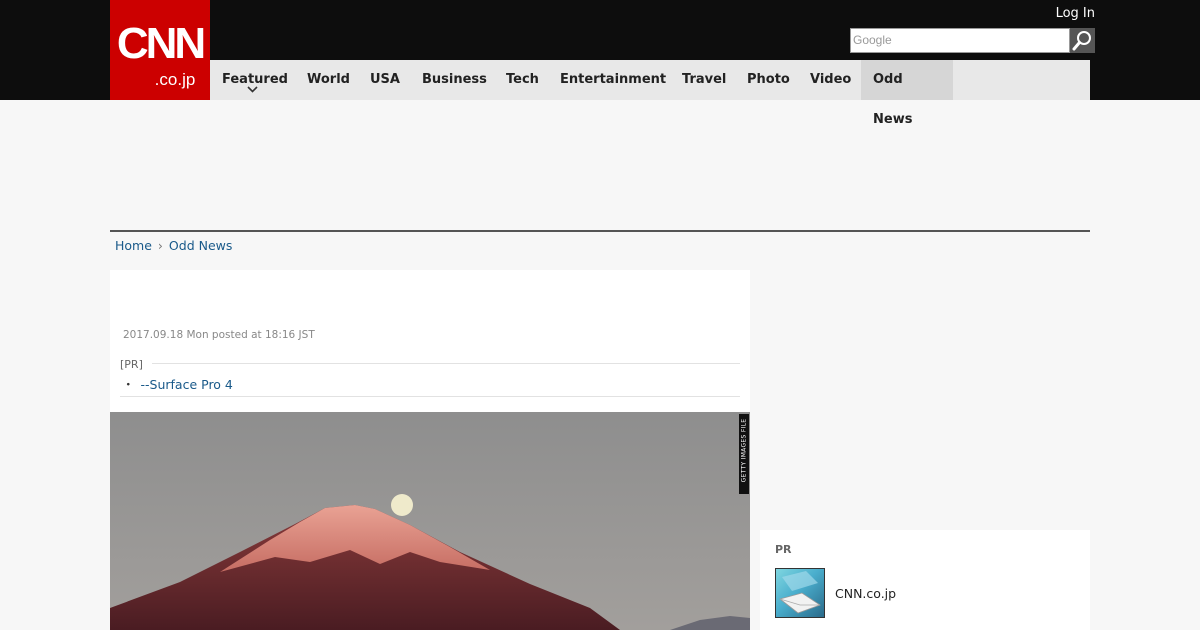 This screenshot has width=1200, height=630. I want to click on nav-travel: Travel, so click(704, 80).